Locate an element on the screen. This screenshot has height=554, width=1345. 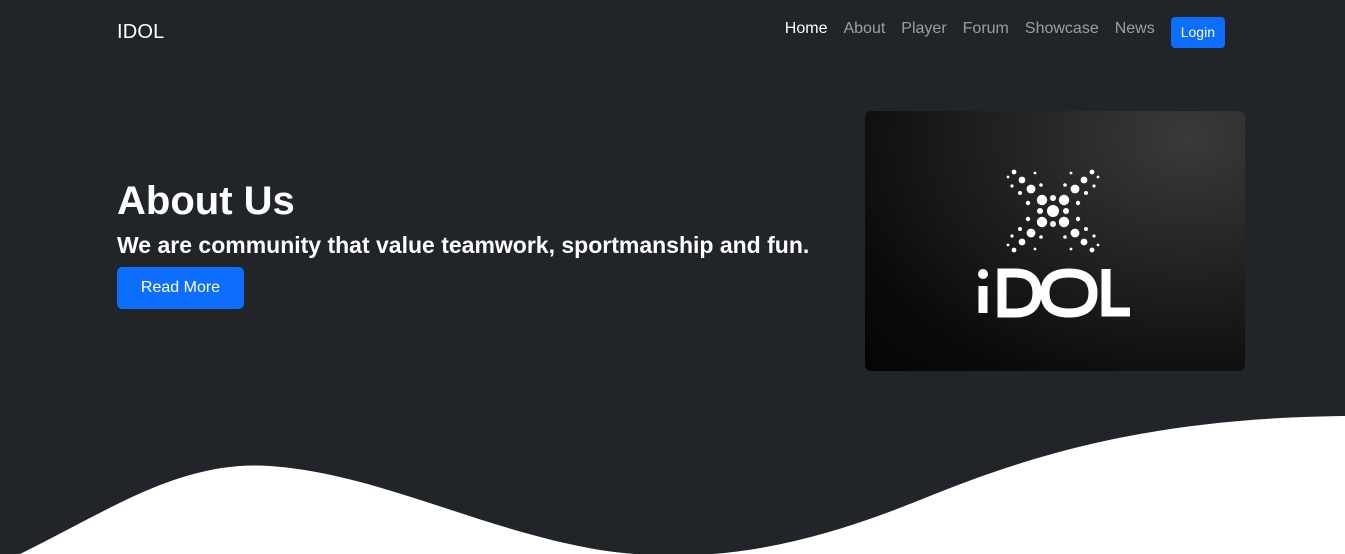
nav-link-forum: Forum is located at coordinates (986, 29).